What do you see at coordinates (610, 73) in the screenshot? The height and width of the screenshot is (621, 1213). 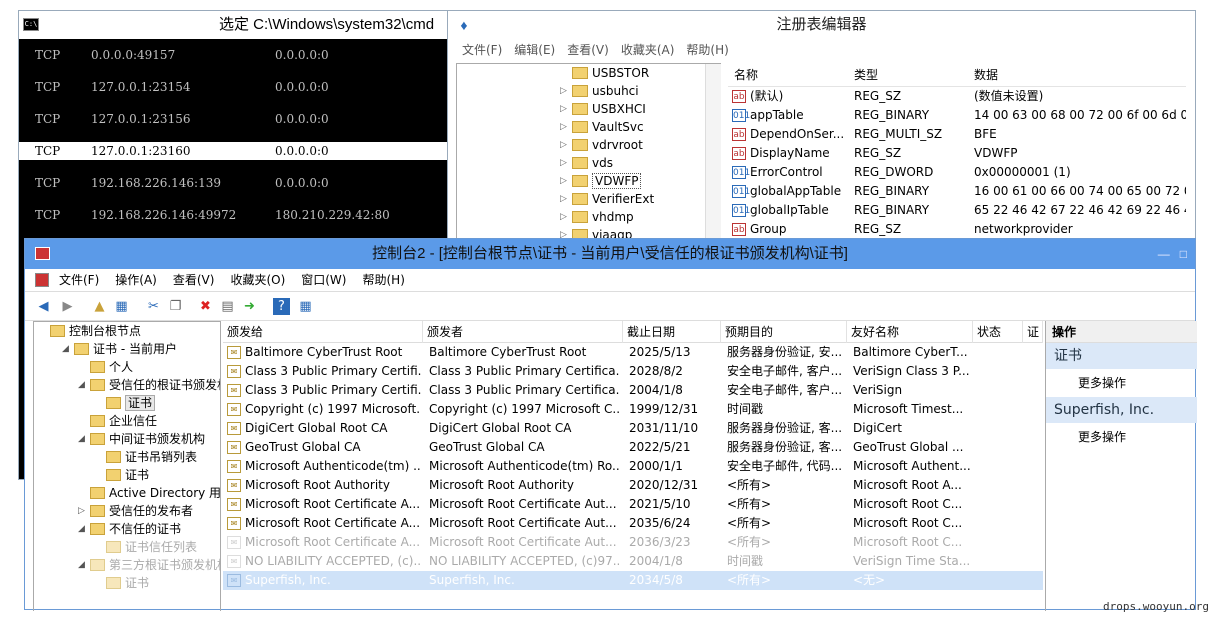 I see `registry-key: USBSTOR` at bounding box center [610, 73].